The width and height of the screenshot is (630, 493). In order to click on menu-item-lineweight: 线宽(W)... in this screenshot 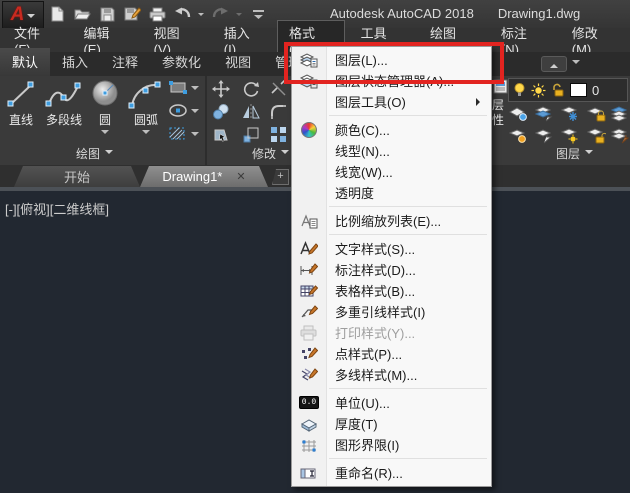, I will do `click(391, 171)`.